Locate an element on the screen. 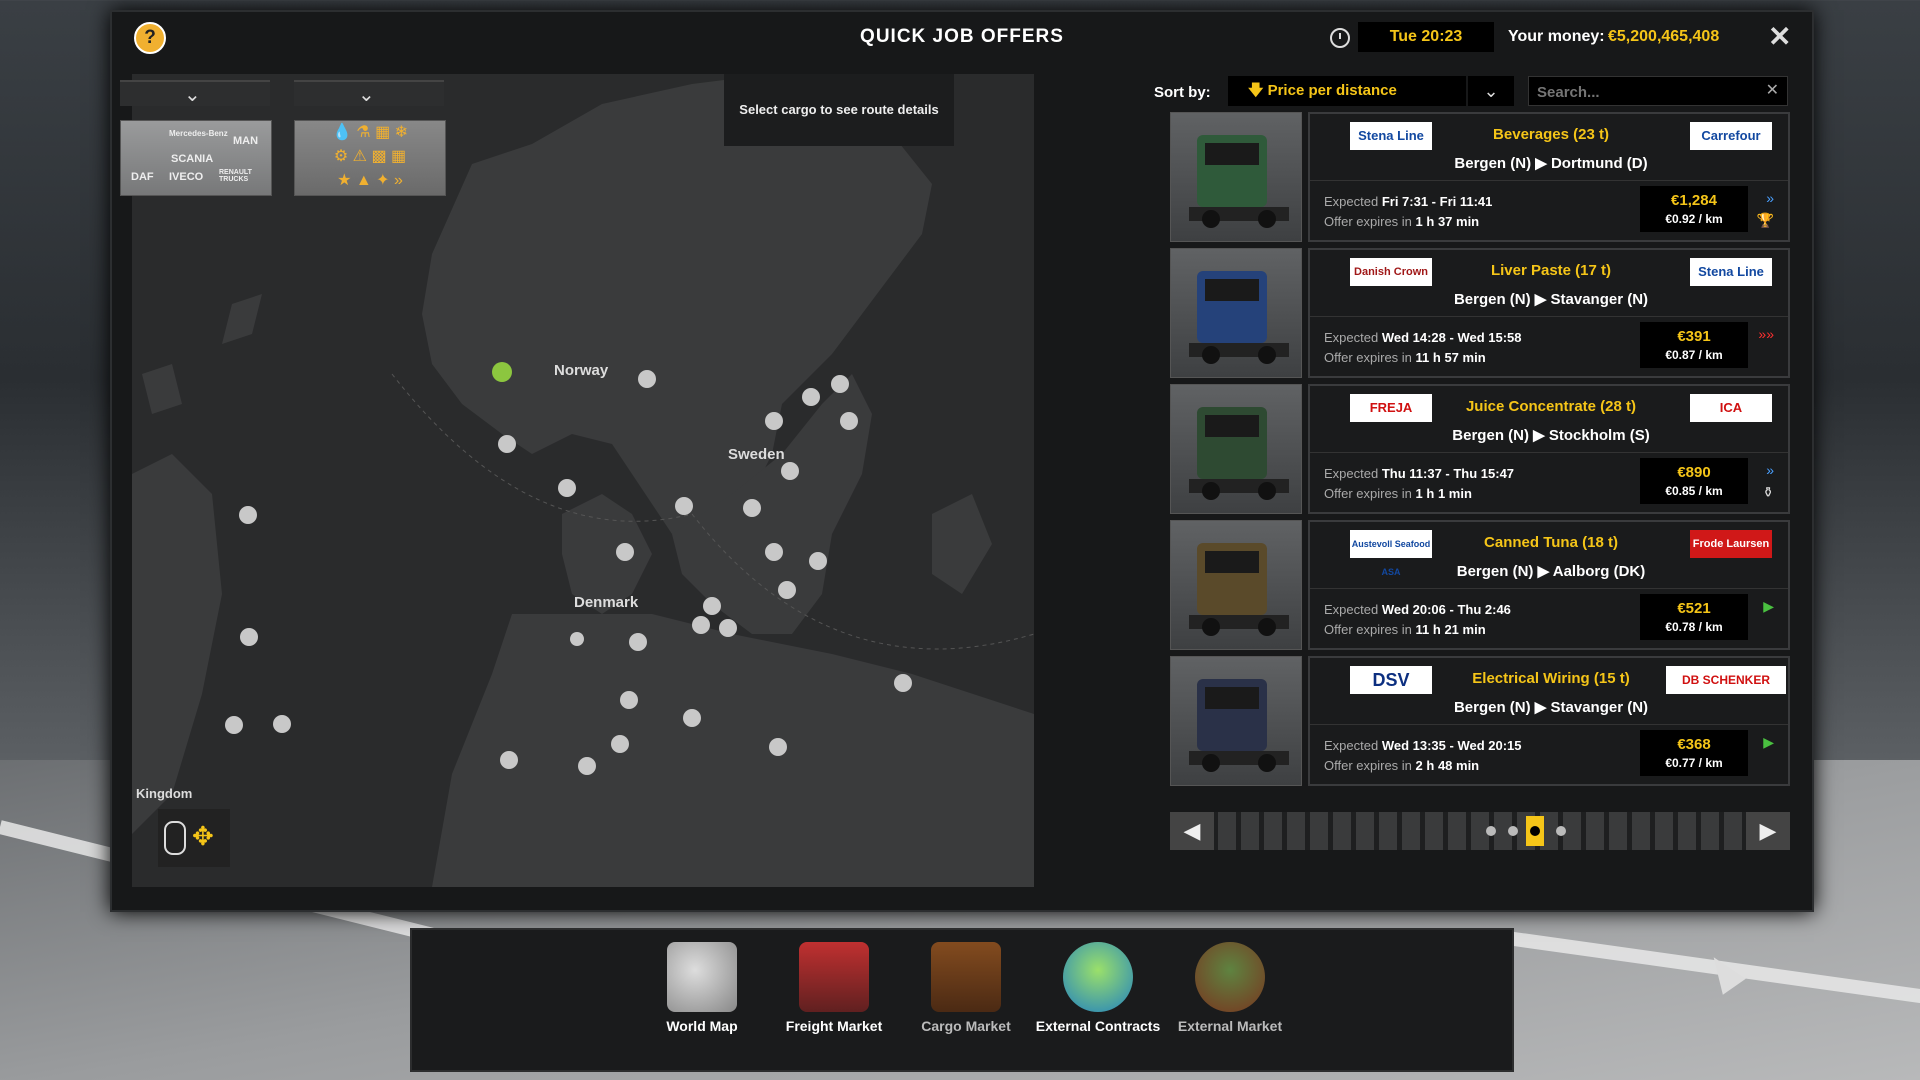 The image size is (1920, 1080). expected-time: Expected Thu 11:37 - Thu 15:47 is located at coordinates (1419, 473).